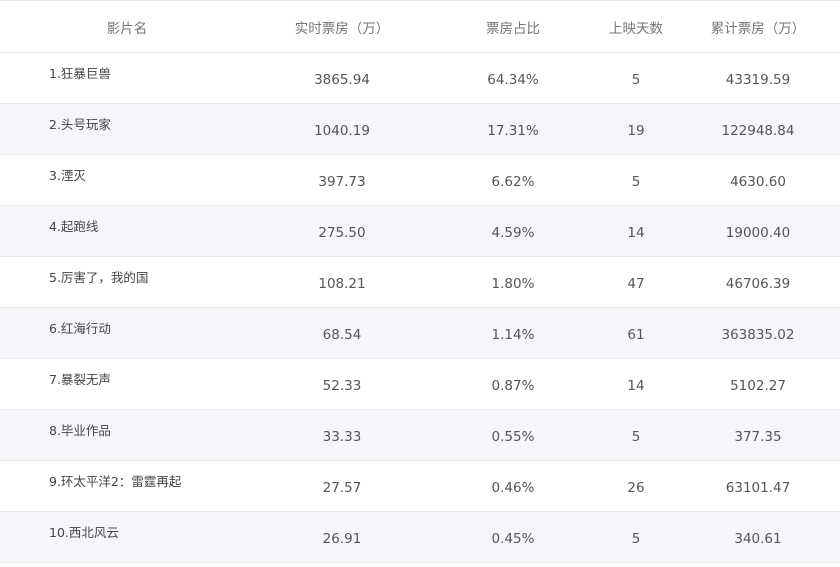 The height and width of the screenshot is (567, 840). What do you see at coordinates (99, 277) in the screenshot?
I see `film-name-cell: 5.厉害了，我的国` at bounding box center [99, 277].